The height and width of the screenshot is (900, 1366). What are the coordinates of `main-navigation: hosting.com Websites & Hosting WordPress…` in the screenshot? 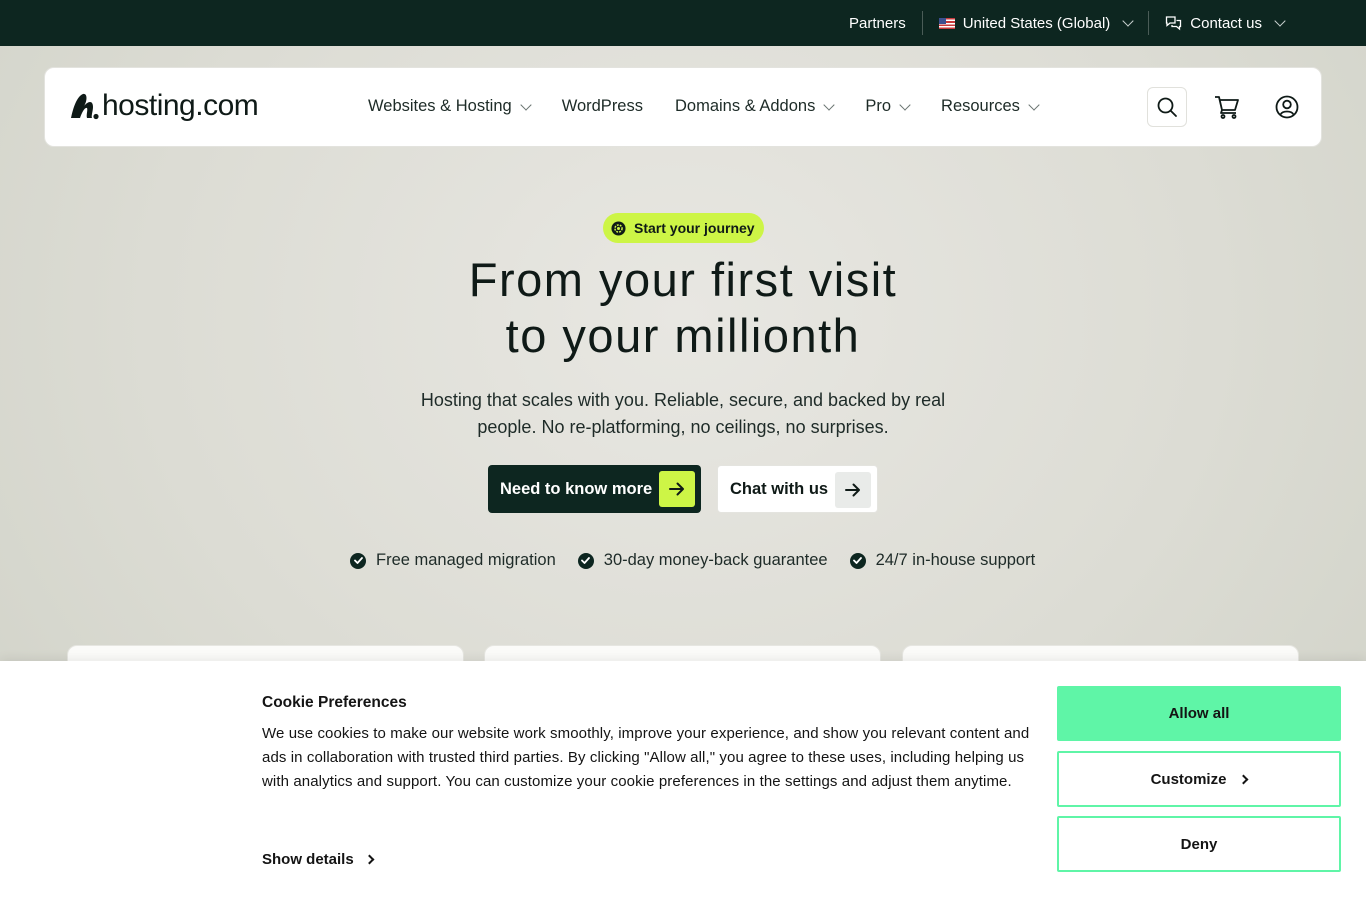 It's located at (683, 107).